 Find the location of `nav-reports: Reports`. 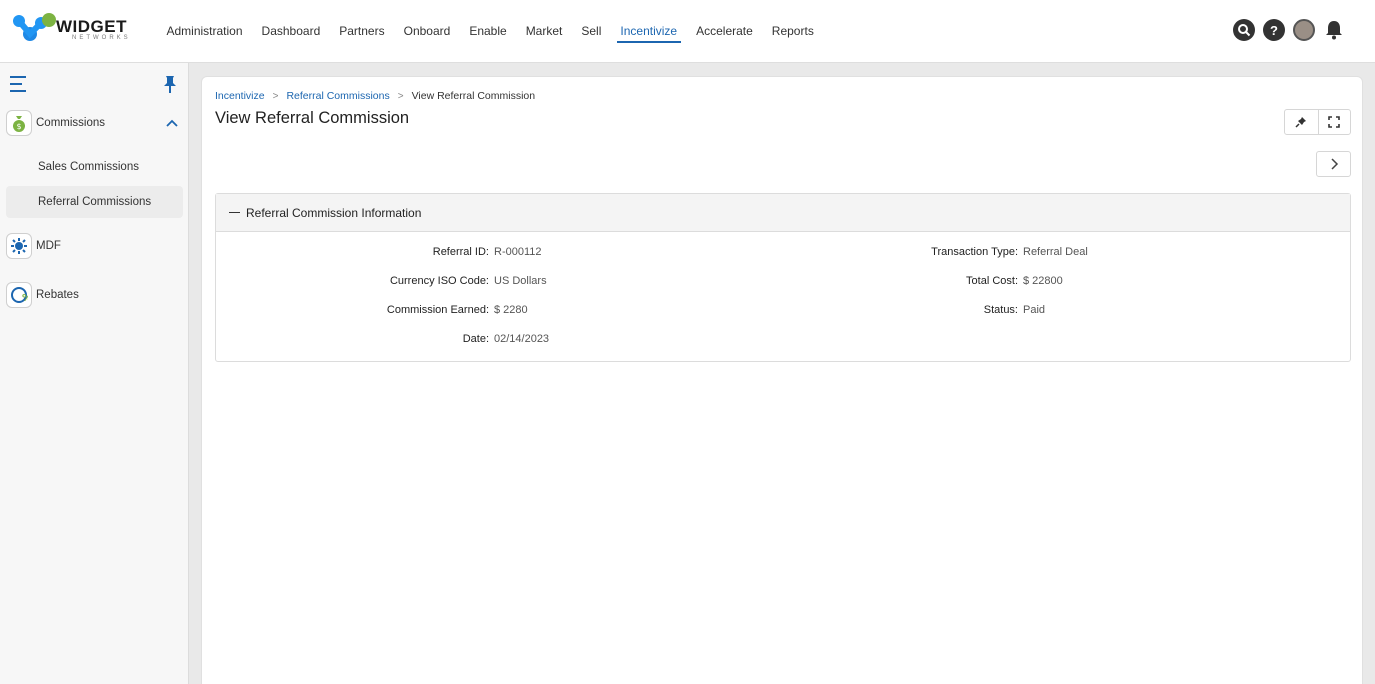

nav-reports: Reports is located at coordinates (792, 31).